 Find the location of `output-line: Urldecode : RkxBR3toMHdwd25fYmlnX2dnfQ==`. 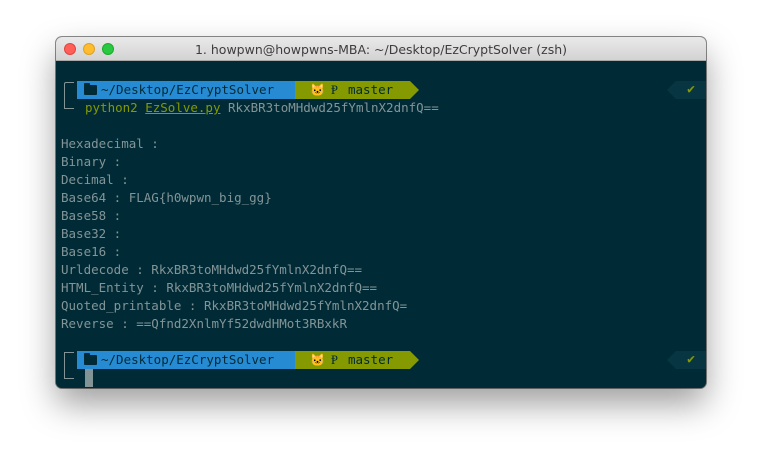

output-line: Urldecode : RkxBR3toMHdwd25fYmlnX2dnfQ== is located at coordinates (212, 269).